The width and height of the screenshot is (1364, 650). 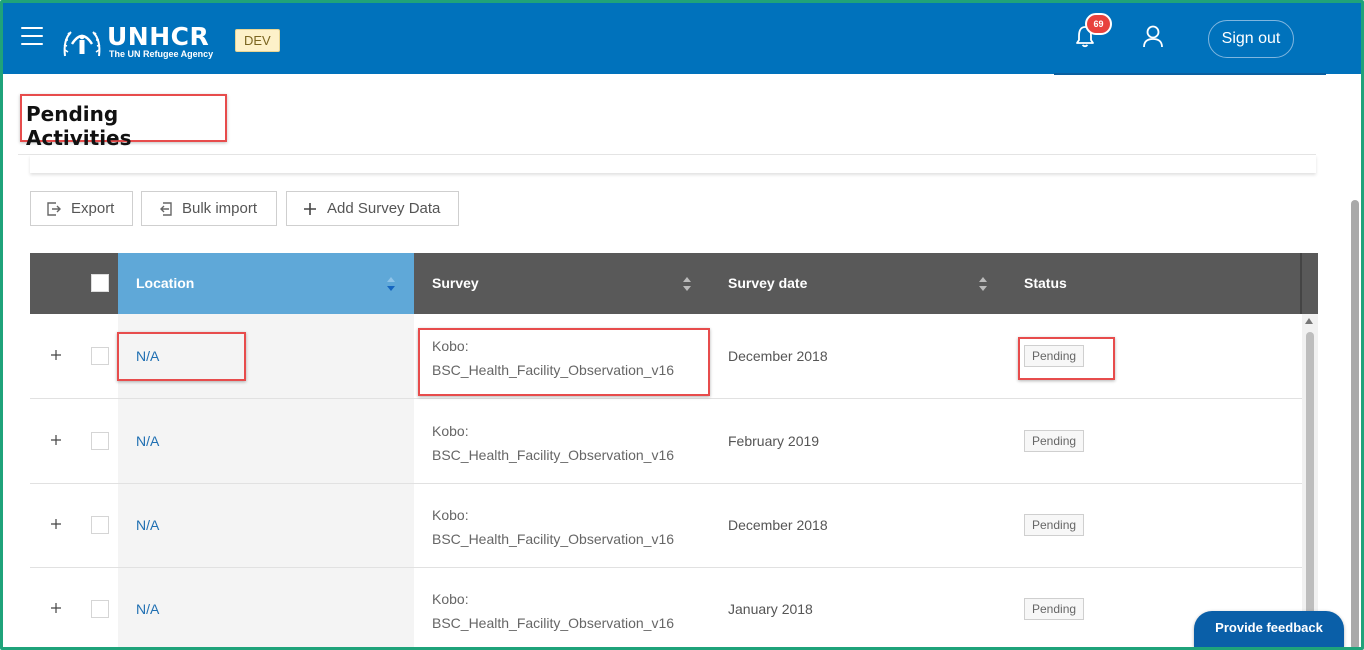 What do you see at coordinates (673, 164) in the screenshot?
I see `filter-card-strip` at bounding box center [673, 164].